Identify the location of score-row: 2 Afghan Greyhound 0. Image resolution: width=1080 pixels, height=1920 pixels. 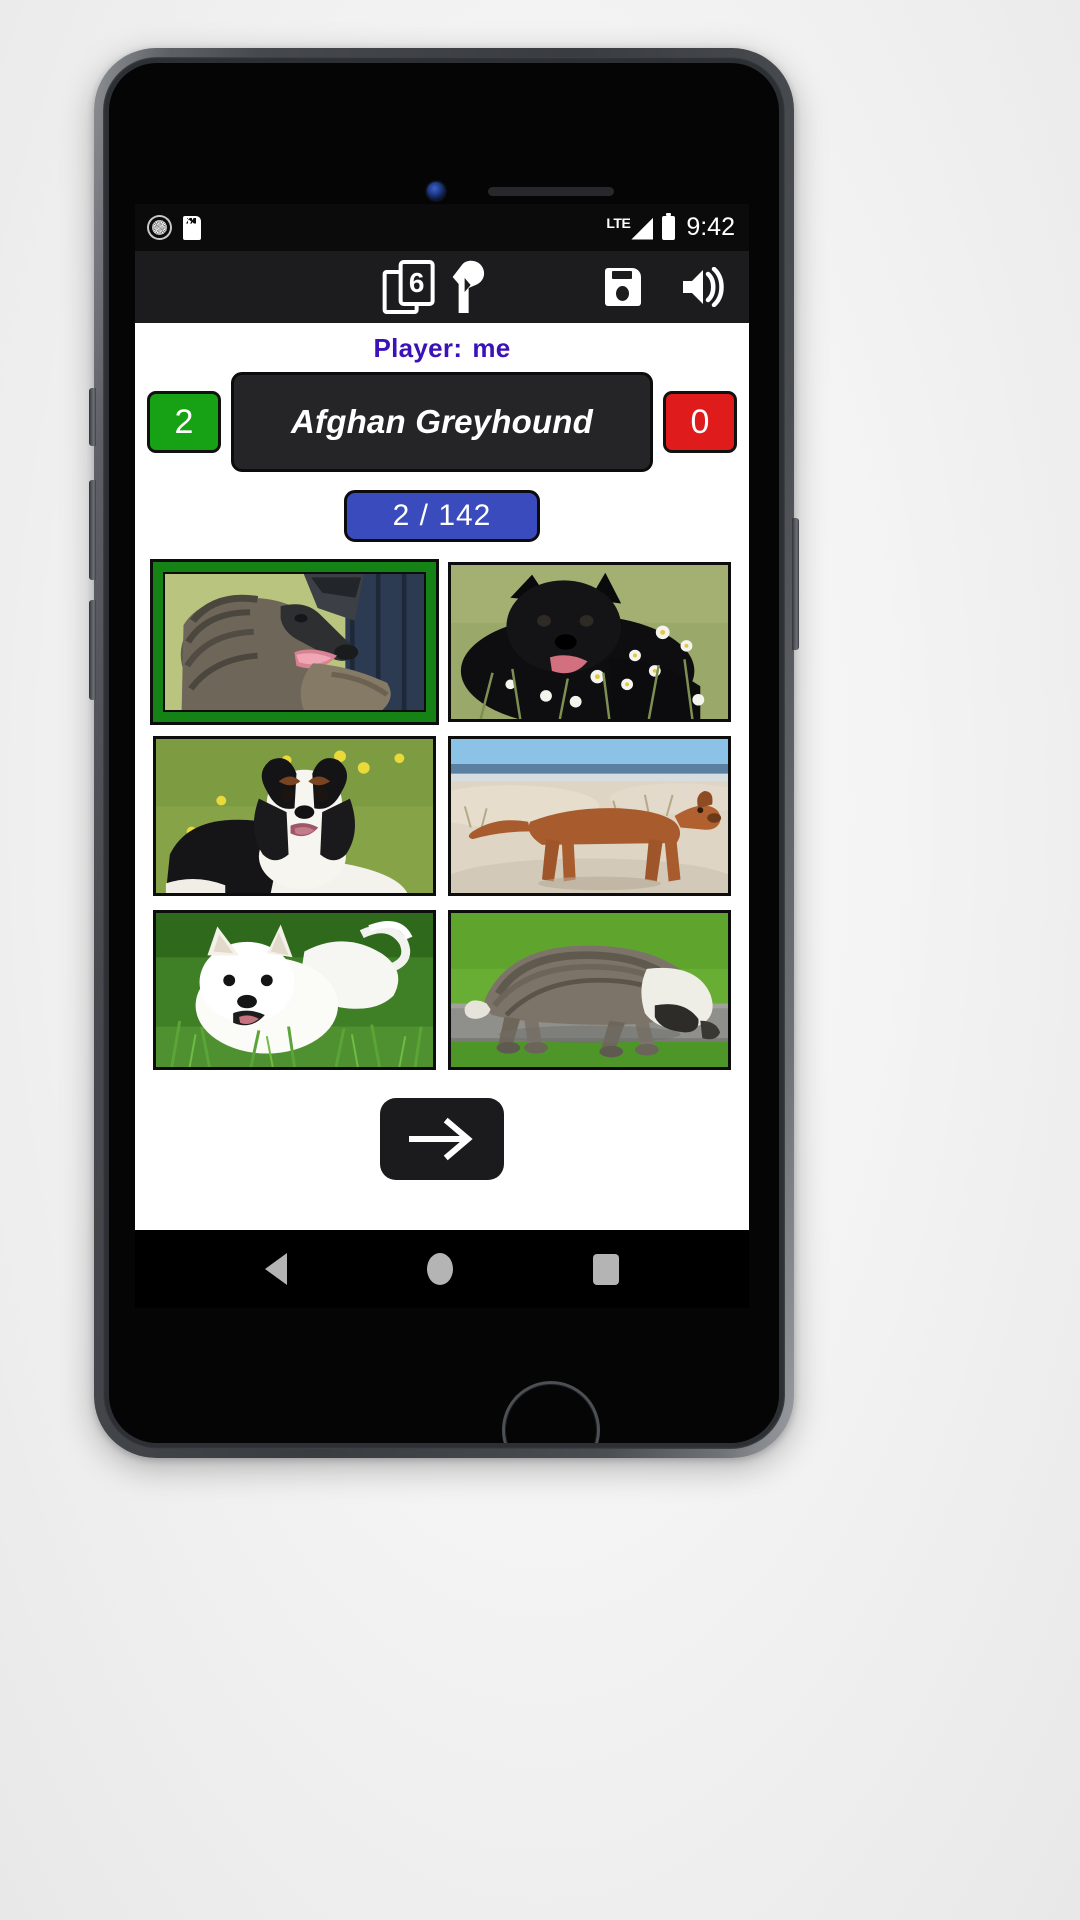
(442, 422).